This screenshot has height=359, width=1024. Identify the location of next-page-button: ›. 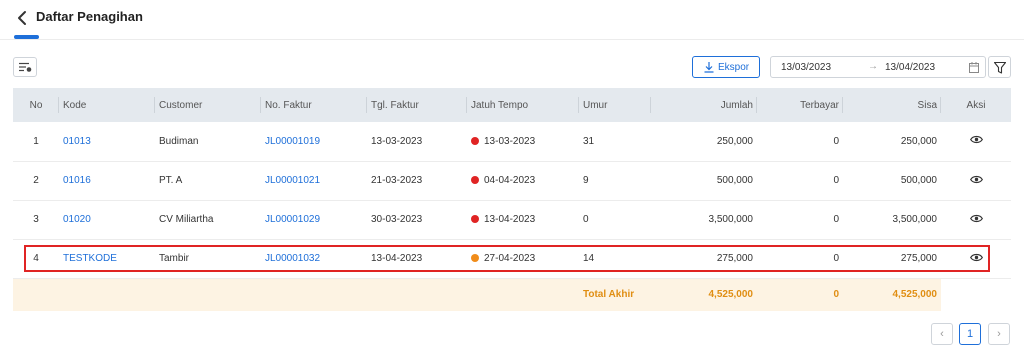
(999, 334).